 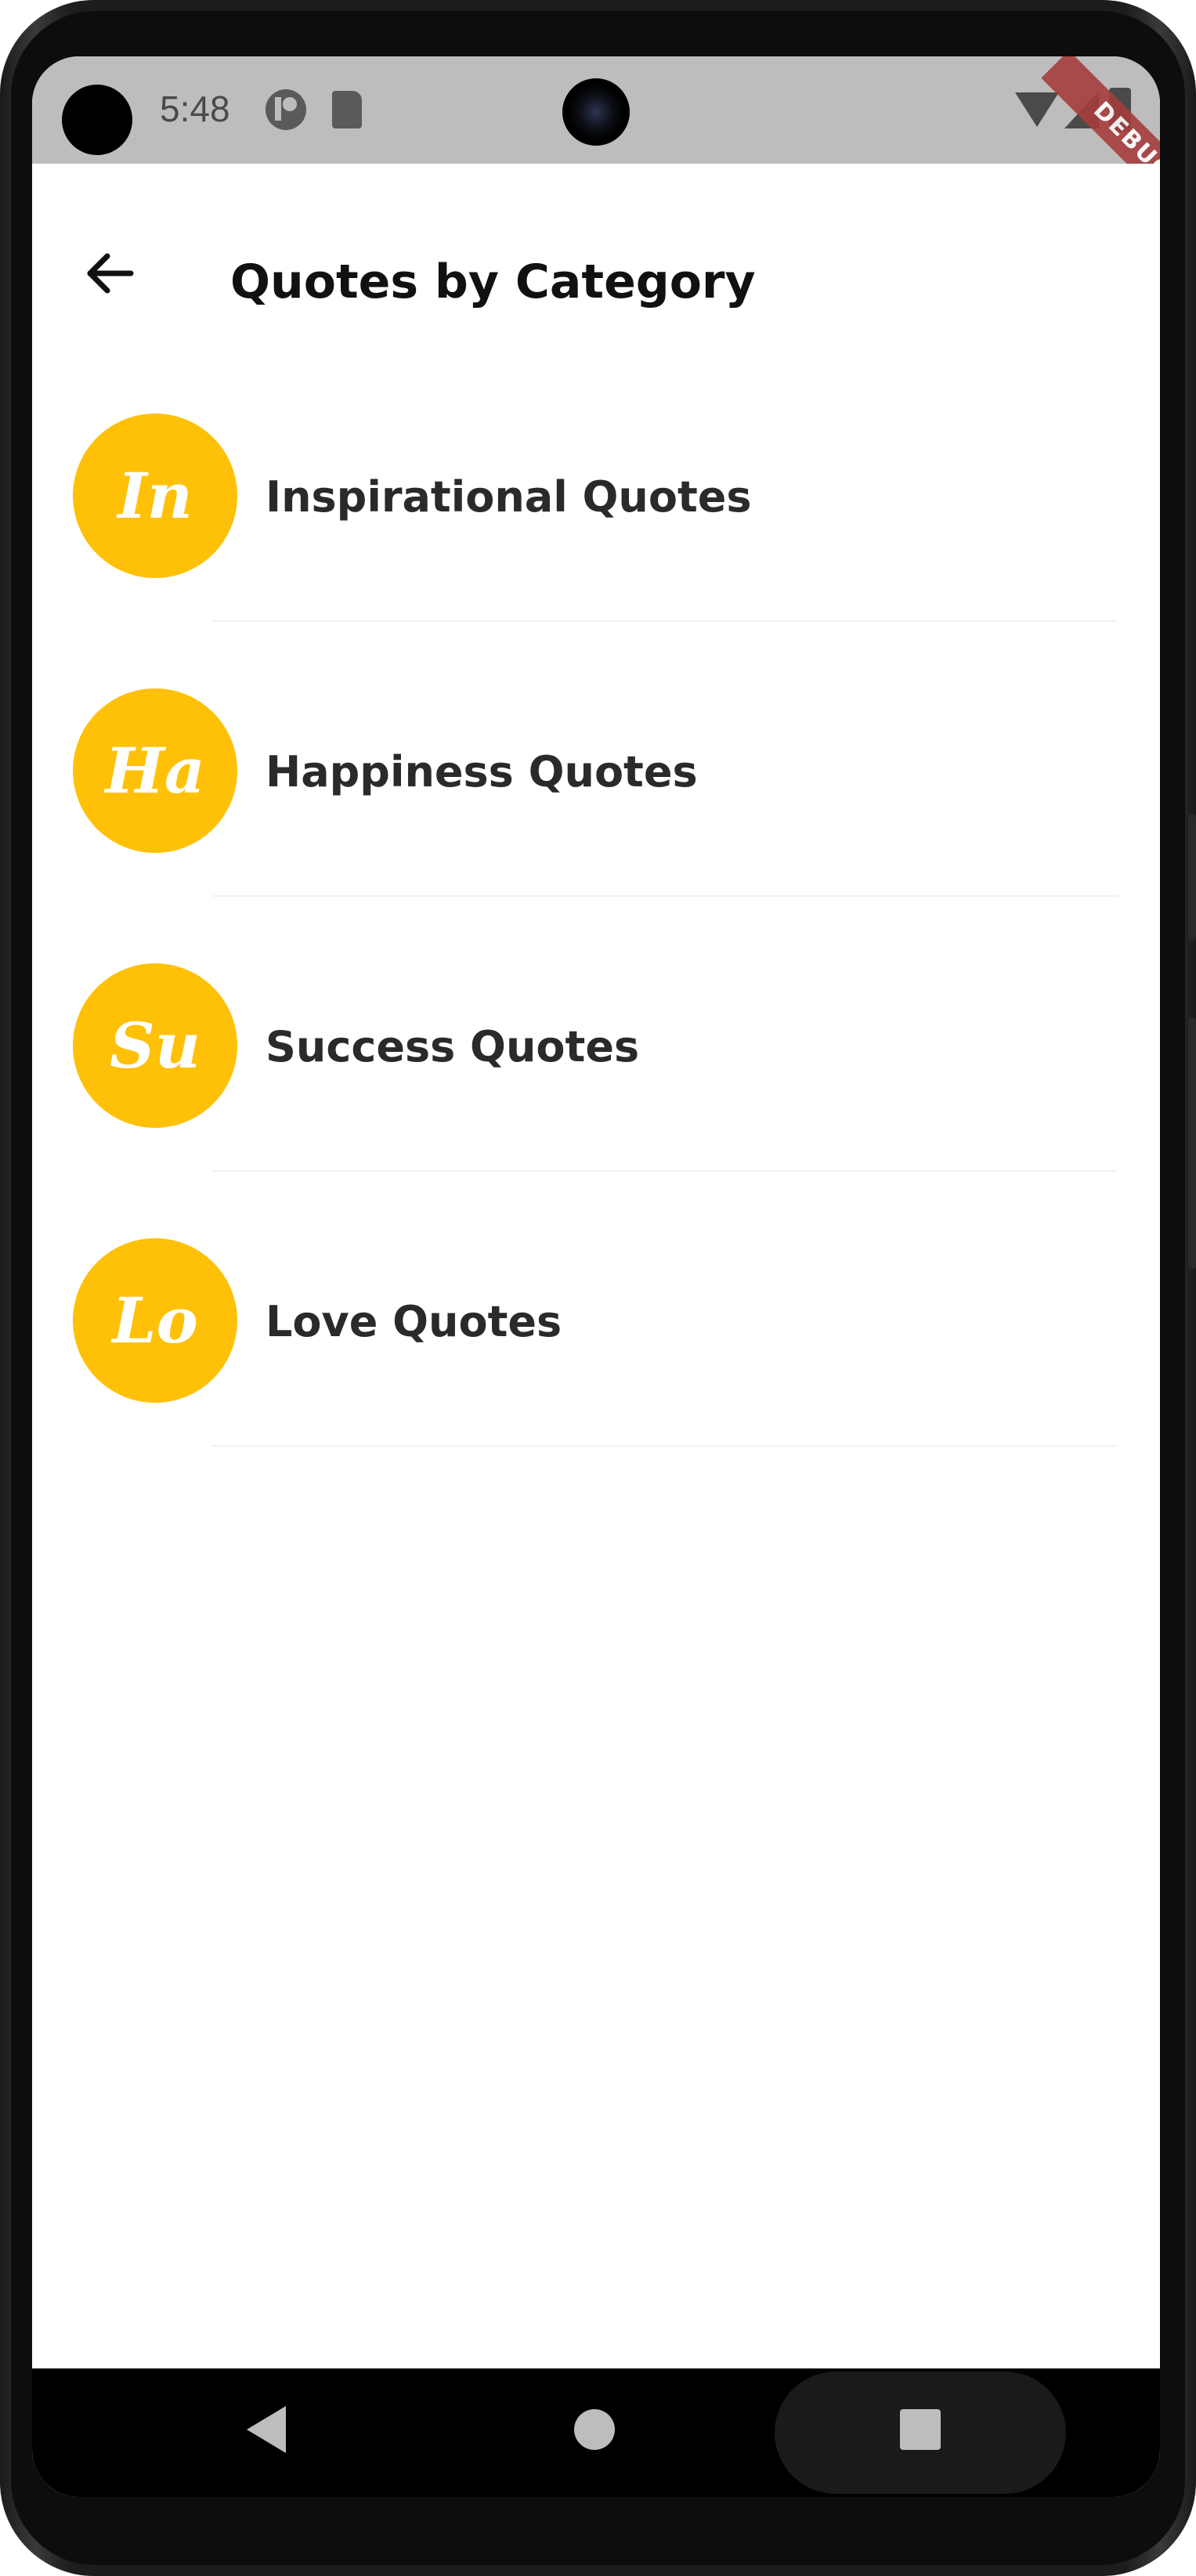 What do you see at coordinates (347, 109) in the screenshot?
I see `sd-card-icon` at bounding box center [347, 109].